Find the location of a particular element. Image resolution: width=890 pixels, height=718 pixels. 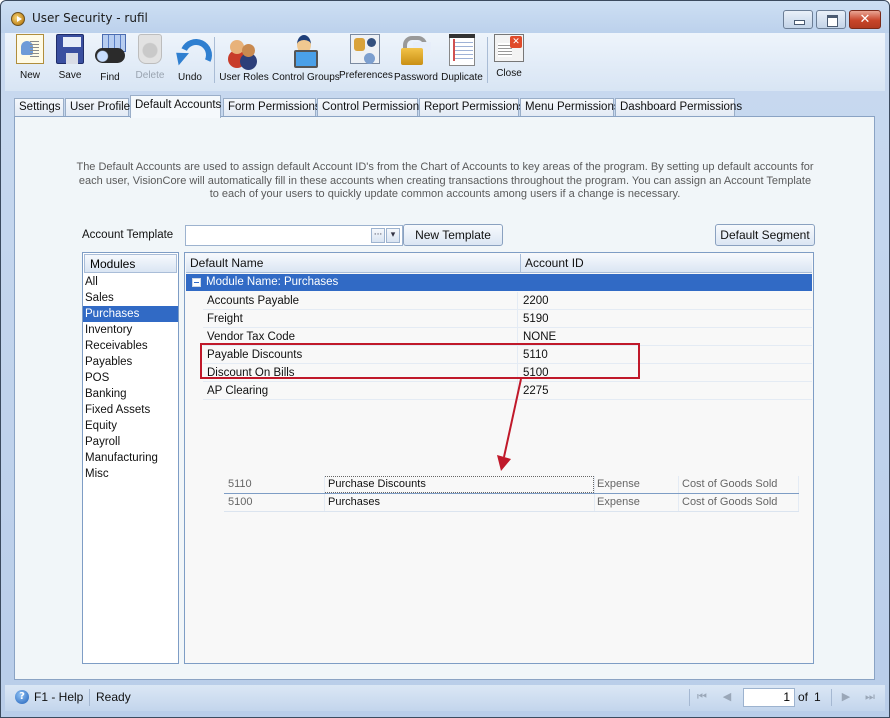

account-id-cell: 2200 is located at coordinates (536, 301).